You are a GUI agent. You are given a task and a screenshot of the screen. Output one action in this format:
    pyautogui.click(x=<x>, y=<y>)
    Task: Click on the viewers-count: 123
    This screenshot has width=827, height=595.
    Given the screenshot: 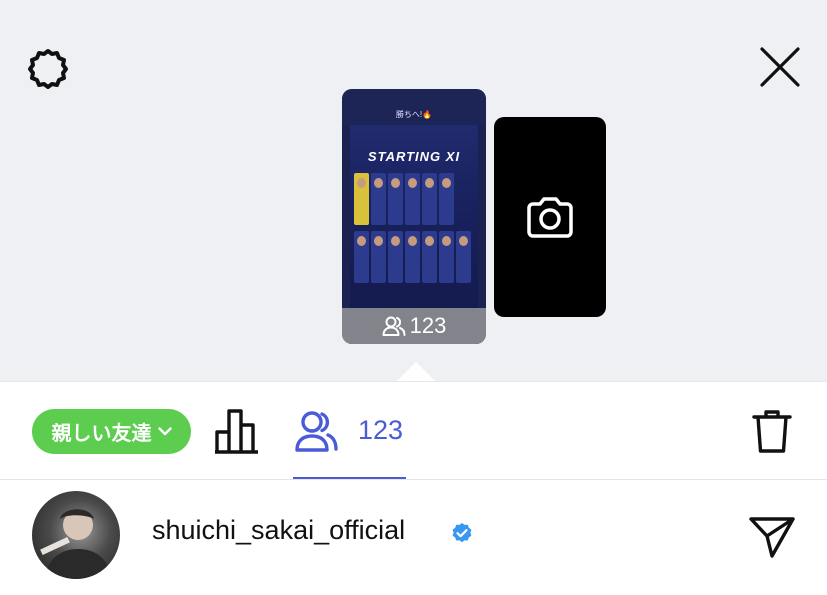 What is the action you would take?
    pyautogui.click(x=381, y=430)
    